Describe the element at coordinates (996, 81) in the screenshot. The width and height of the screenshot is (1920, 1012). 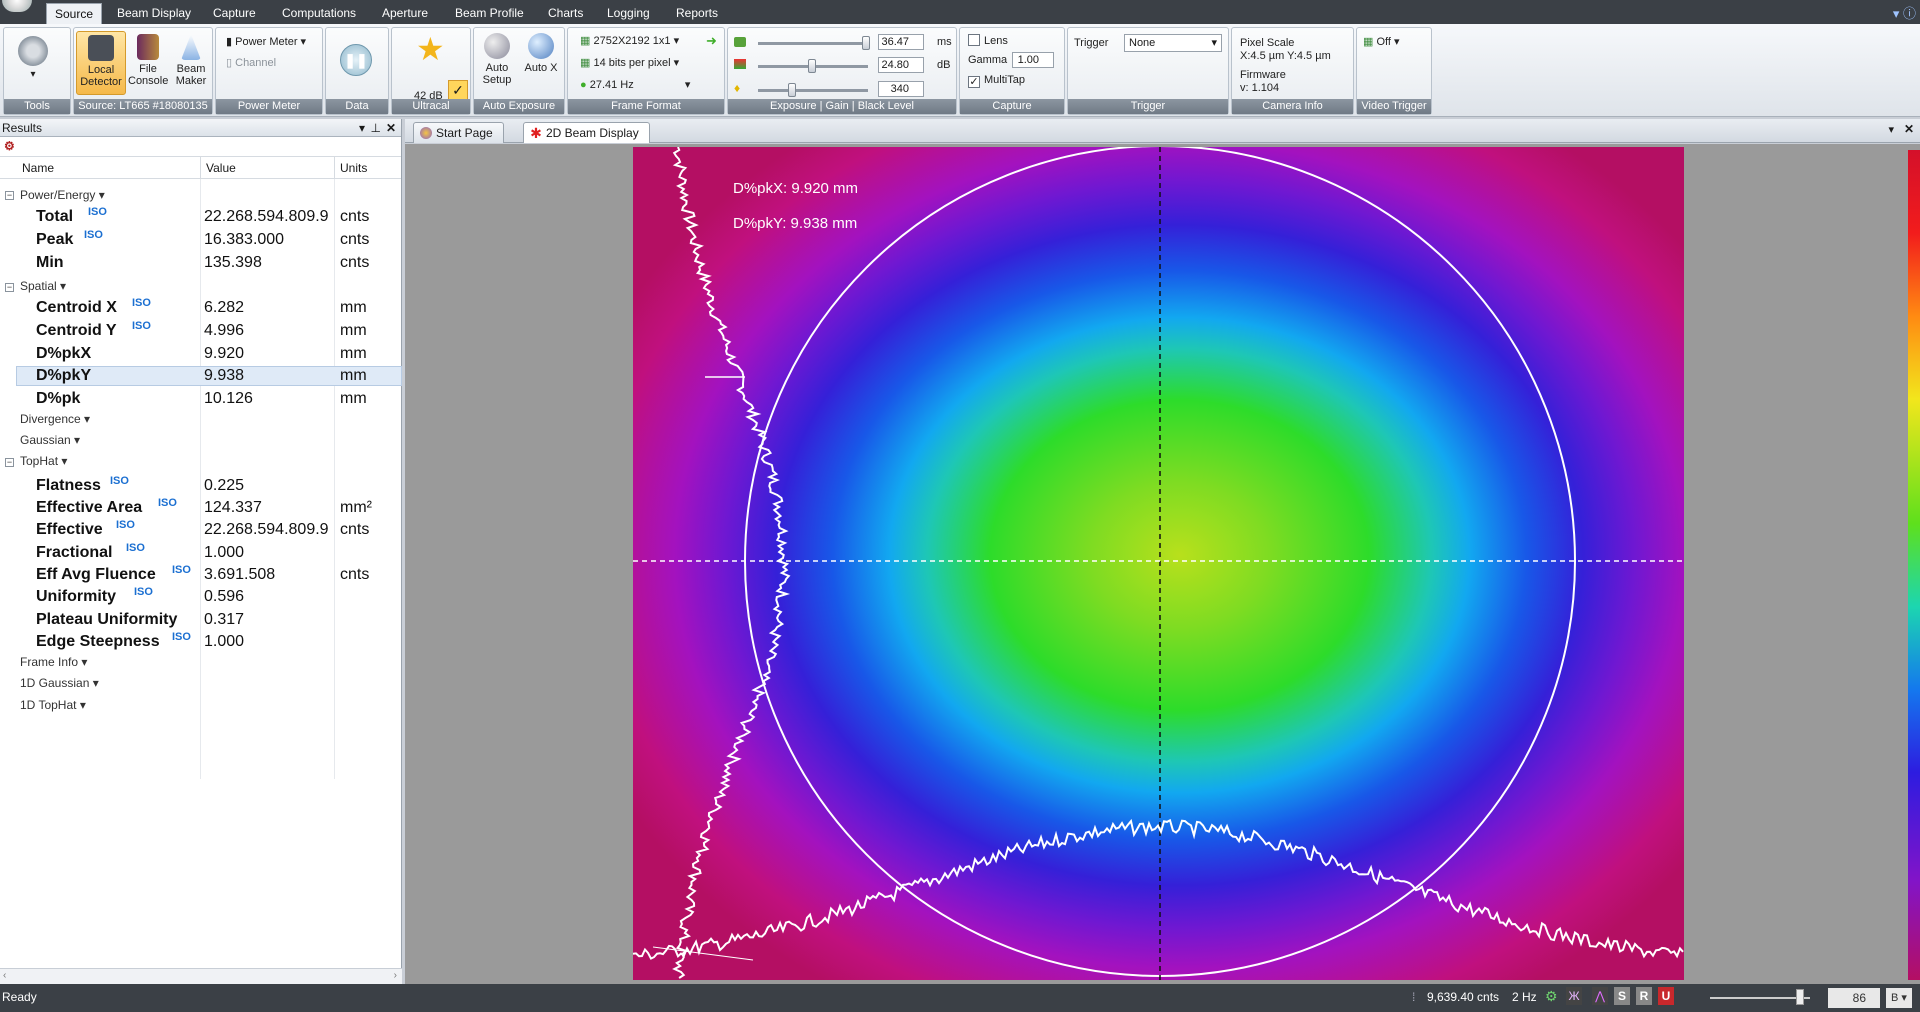
I see `multitap-checkbox: ✓ MultiTap` at that location.